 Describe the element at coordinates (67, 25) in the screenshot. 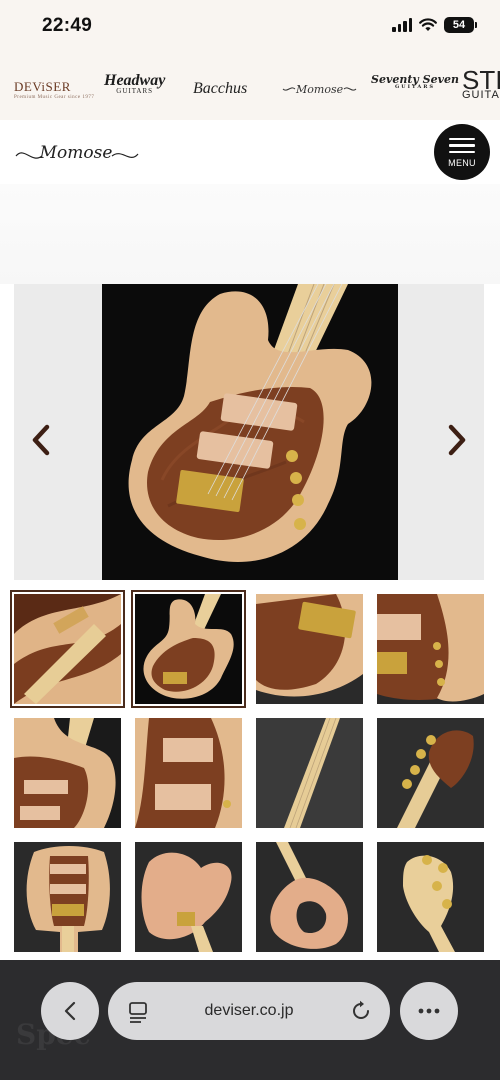

I see `status-time: 22:49` at that location.